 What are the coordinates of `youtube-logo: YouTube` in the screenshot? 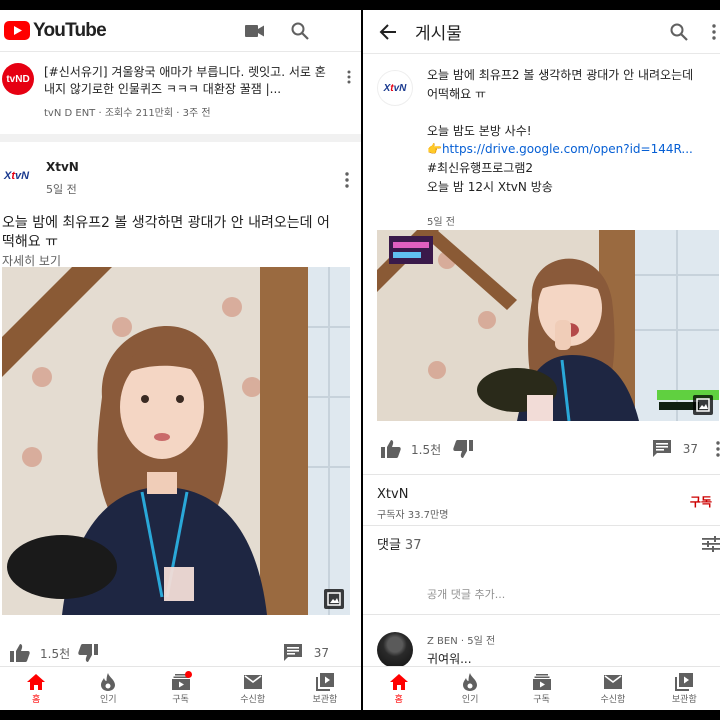 It's located at (55, 30).